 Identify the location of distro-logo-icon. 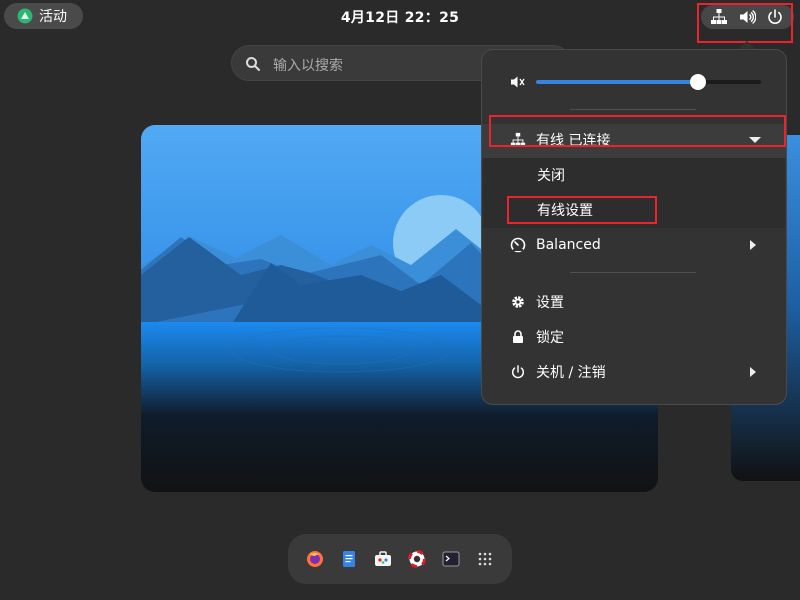
(25, 16).